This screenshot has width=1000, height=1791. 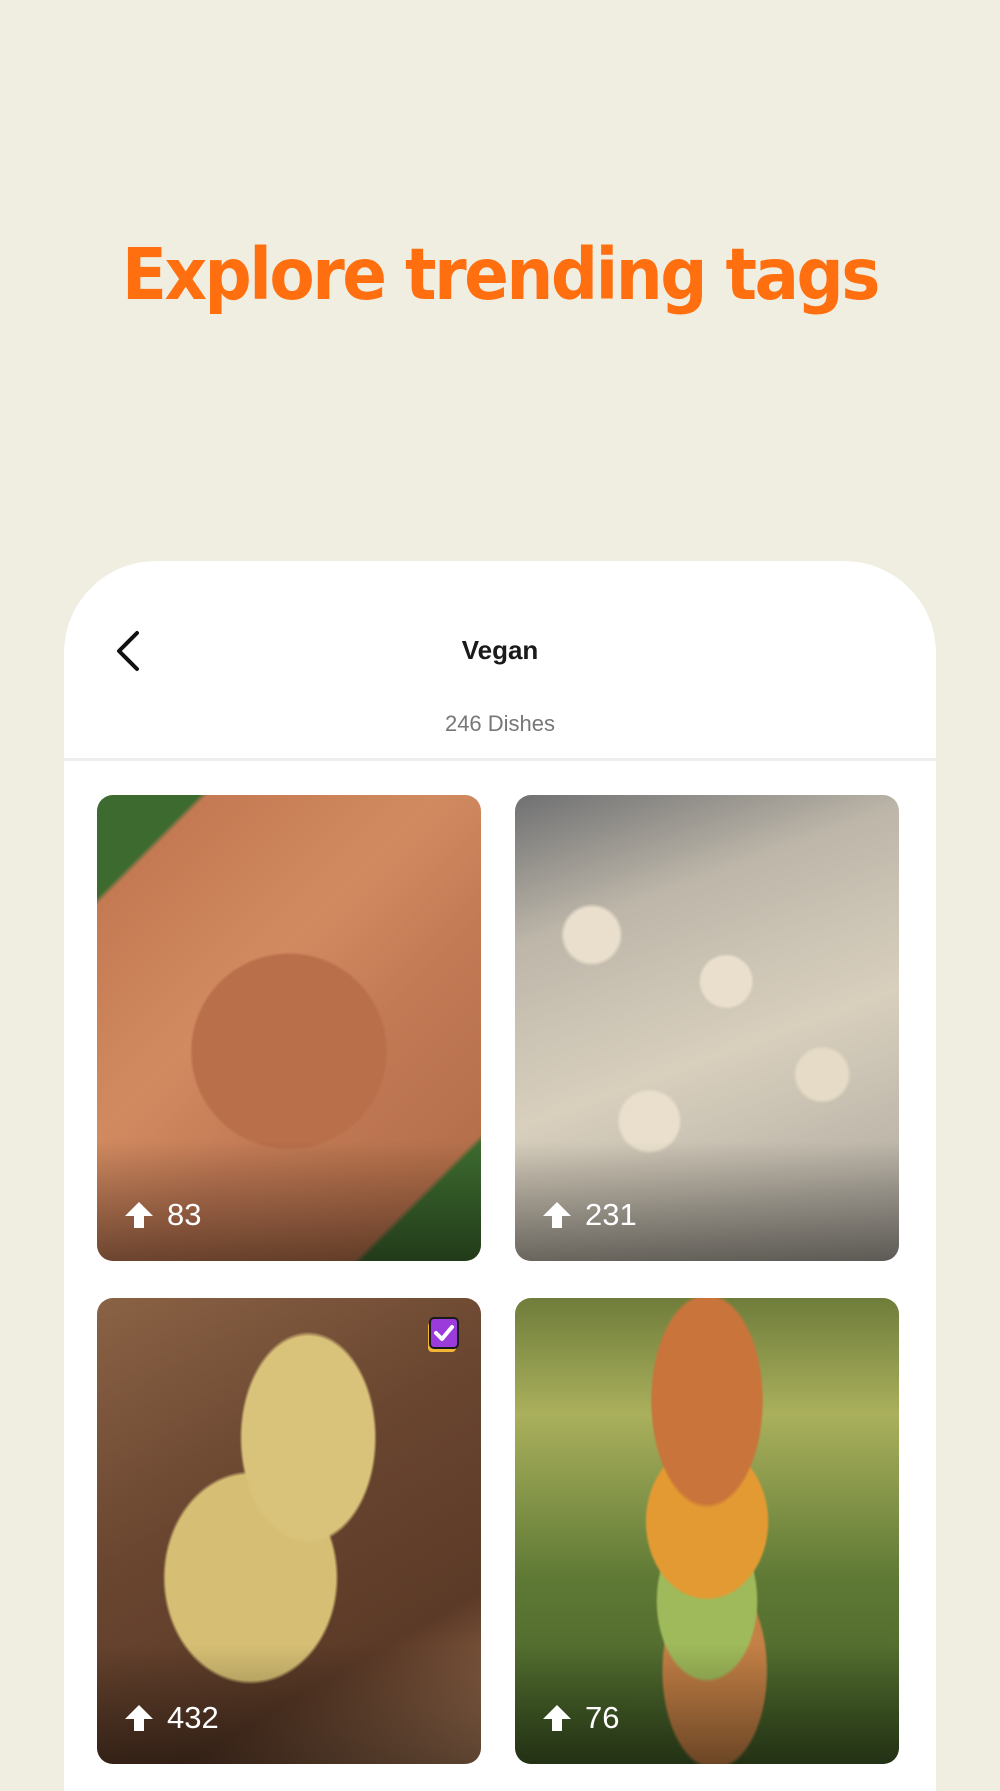 I want to click on upvote-count: 432, so click(x=171, y=1718).